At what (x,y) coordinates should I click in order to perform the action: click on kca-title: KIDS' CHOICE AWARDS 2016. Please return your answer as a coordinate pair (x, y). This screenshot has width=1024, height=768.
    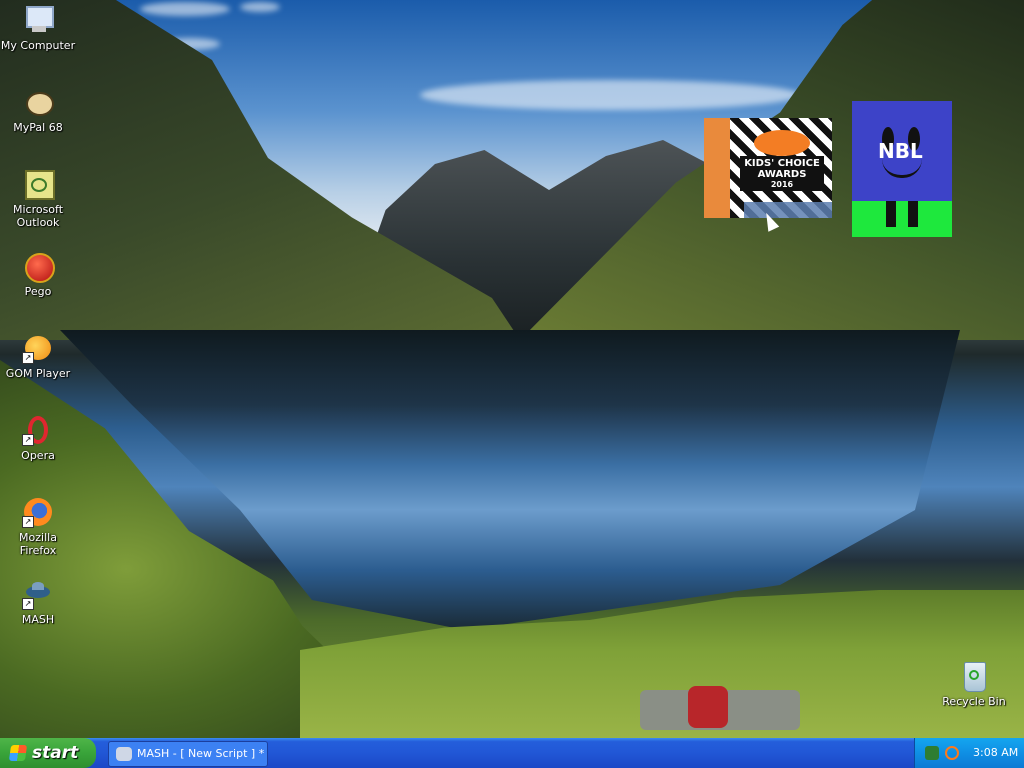
    Looking at the image, I should click on (782, 173).